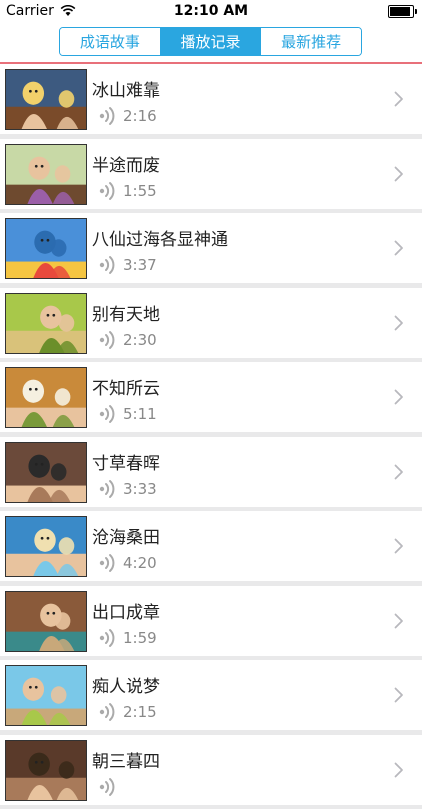 The image size is (422, 809). Describe the element at coordinates (140, 712) in the screenshot. I see `story-duration: 2:15` at that location.